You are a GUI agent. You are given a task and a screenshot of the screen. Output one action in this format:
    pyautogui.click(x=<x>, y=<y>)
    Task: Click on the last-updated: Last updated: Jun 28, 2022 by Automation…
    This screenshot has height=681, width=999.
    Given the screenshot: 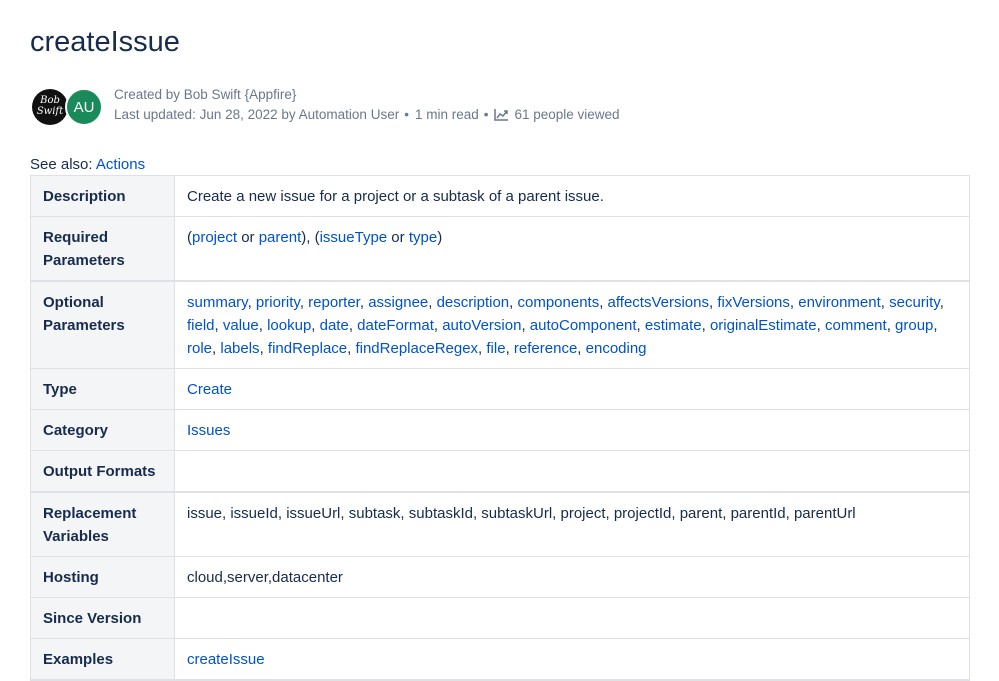 What is the action you would take?
    pyautogui.click(x=257, y=114)
    